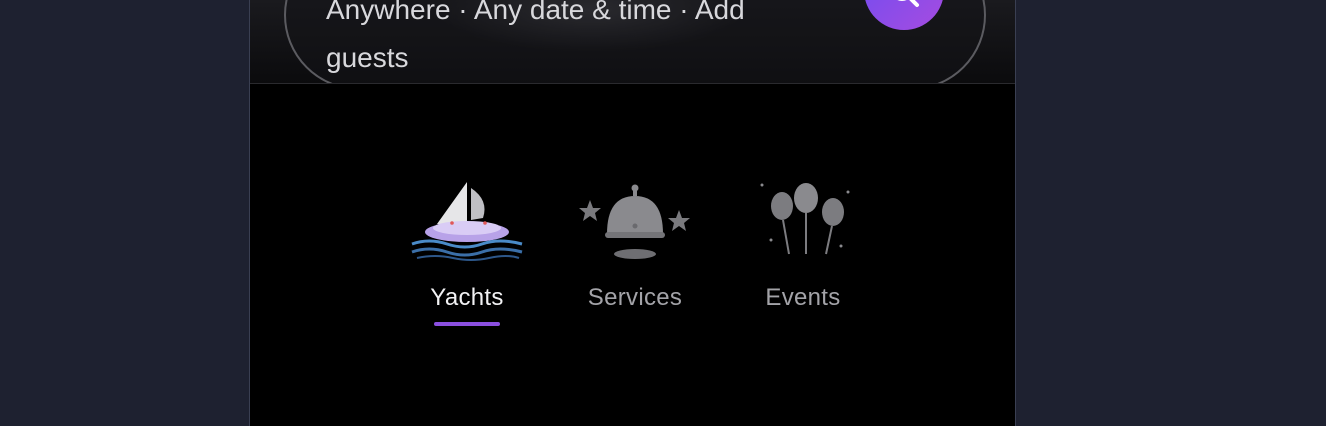 Image resolution: width=1326 pixels, height=426 pixels. Describe the element at coordinates (576, 41) in the screenshot. I see `search-summary: Anywhere · Any date & time · Add guests` at that location.